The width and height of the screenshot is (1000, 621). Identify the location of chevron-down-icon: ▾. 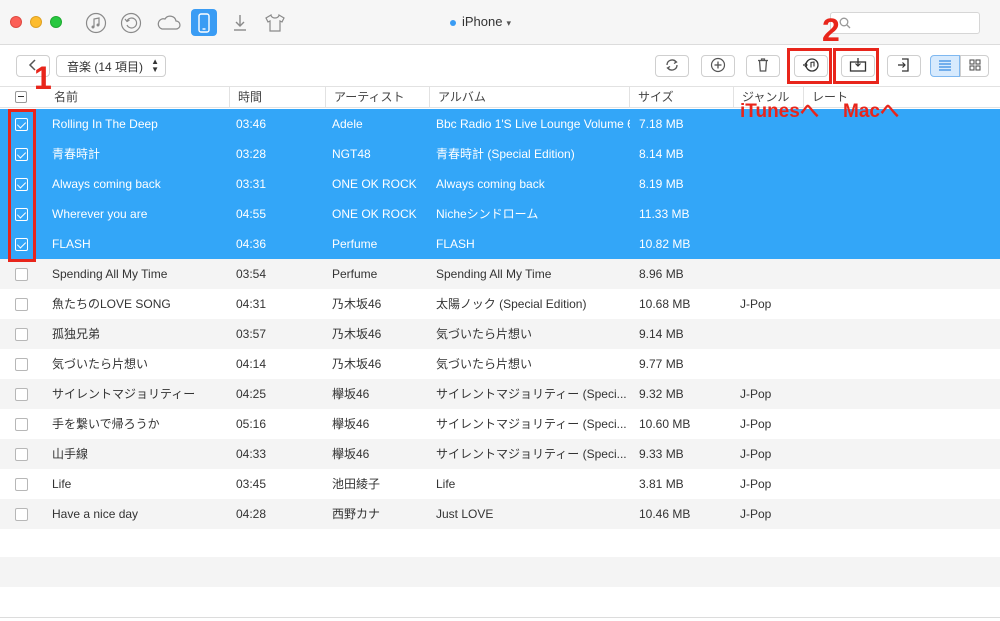
(509, 23).